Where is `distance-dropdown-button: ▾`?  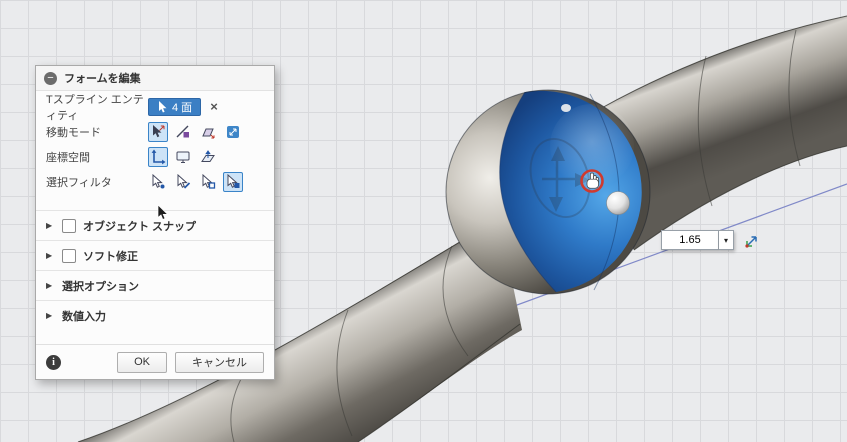
distance-dropdown-button: ▾ is located at coordinates (726, 240).